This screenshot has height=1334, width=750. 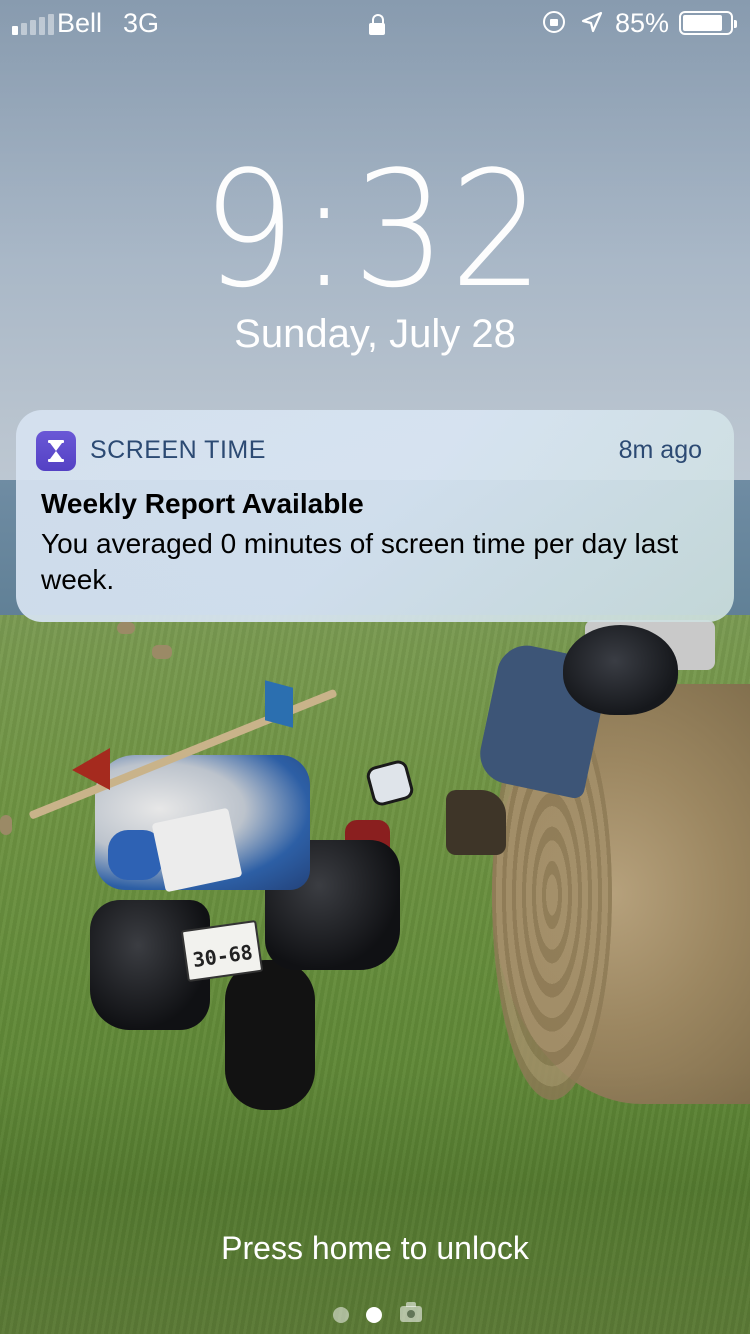 I want to click on unlock-hint: Press home to unlock, so click(x=375, y=1248).